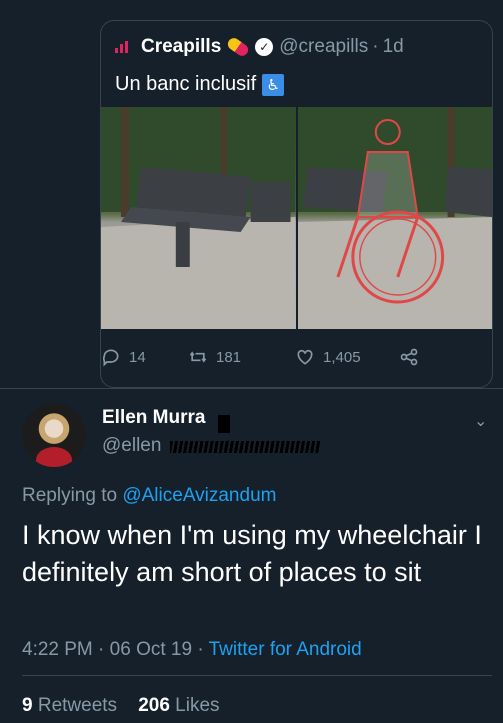 Image resolution: width=503 pixels, height=723 pixels. I want to click on tweet-stats: 9 Retweets 206 Likes, so click(121, 706).